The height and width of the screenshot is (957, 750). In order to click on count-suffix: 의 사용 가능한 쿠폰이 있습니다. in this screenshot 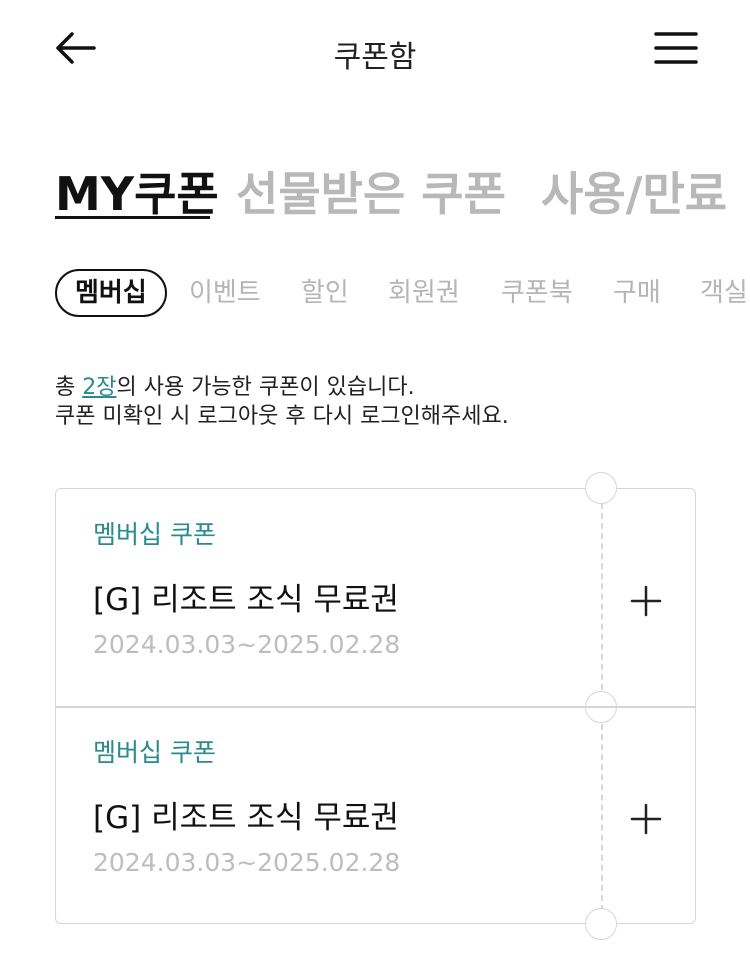, I will do `click(265, 387)`.